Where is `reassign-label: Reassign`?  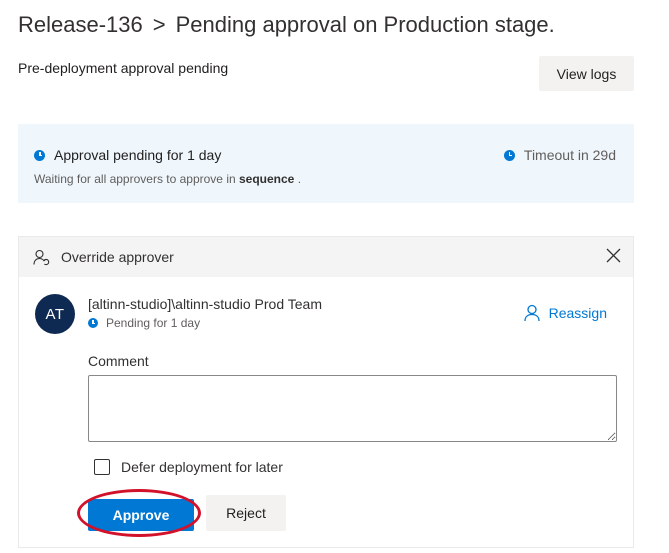
reassign-label: Reassign is located at coordinates (577, 313).